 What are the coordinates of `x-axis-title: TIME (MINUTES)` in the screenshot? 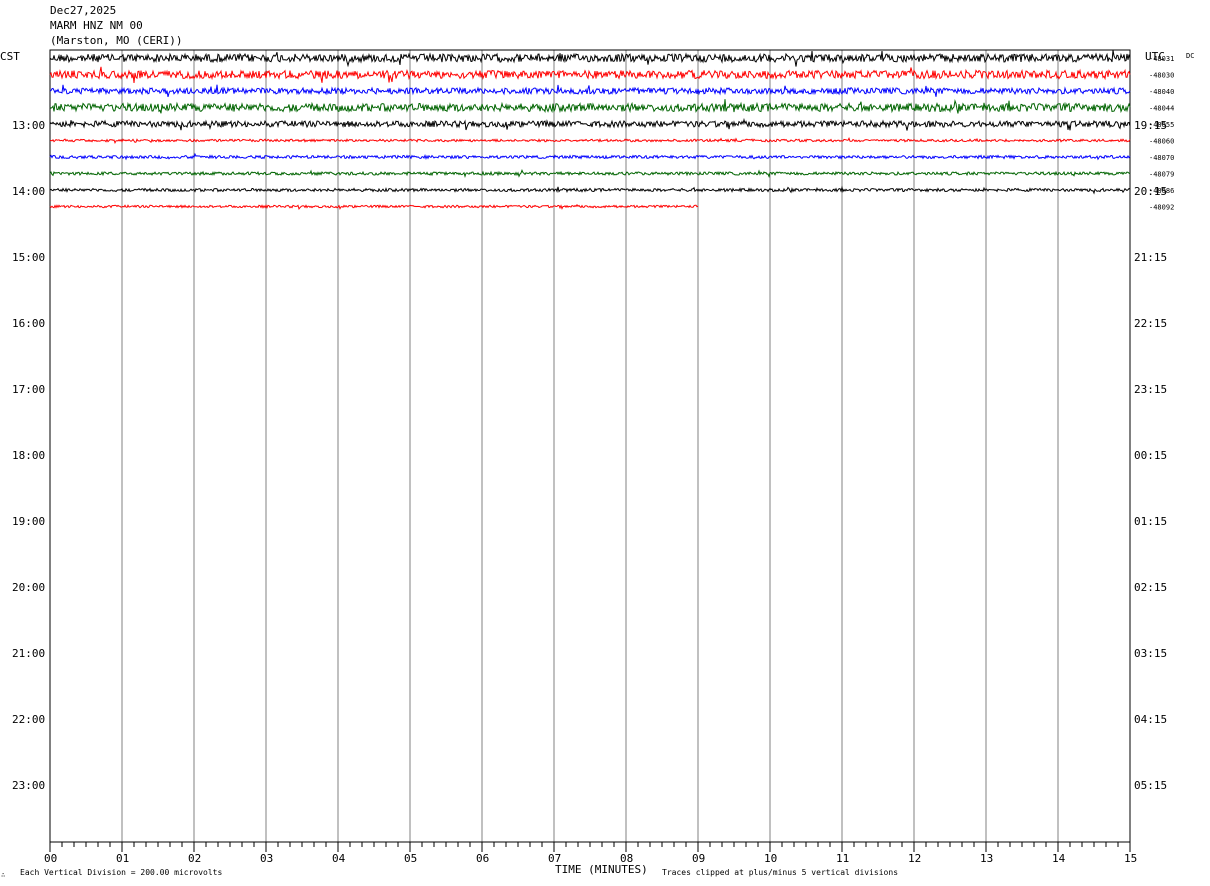 It's located at (601, 869).